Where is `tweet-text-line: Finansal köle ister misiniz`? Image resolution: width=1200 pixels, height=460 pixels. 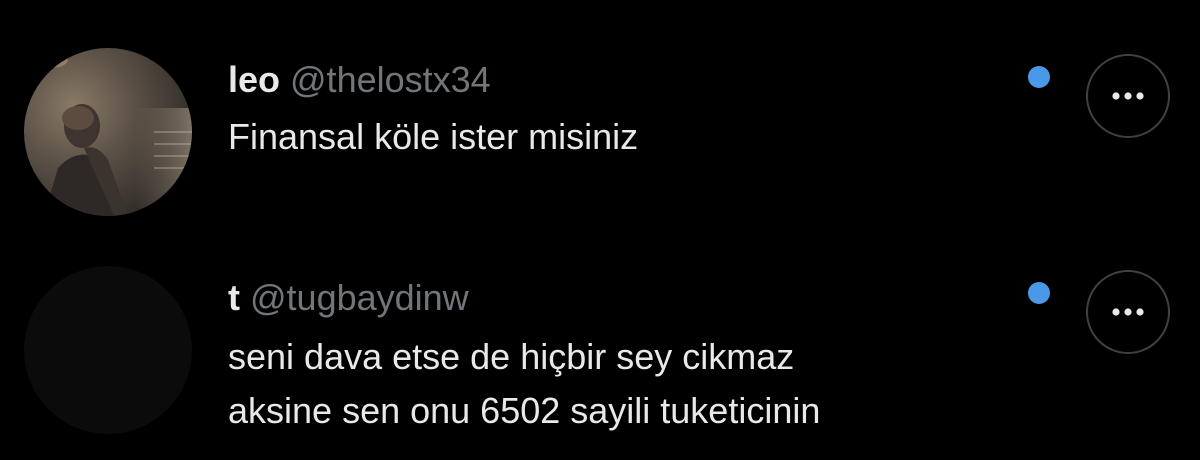 tweet-text-line: Finansal köle ister misiniz is located at coordinates (433, 136).